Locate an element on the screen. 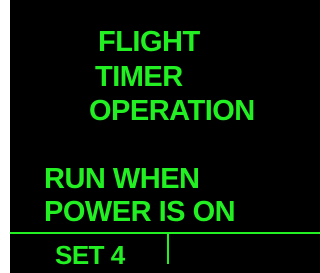 The height and width of the screenshot is (273, 320). mode-line-run-when: RUN WHEN is located at coordinates (122, 179).